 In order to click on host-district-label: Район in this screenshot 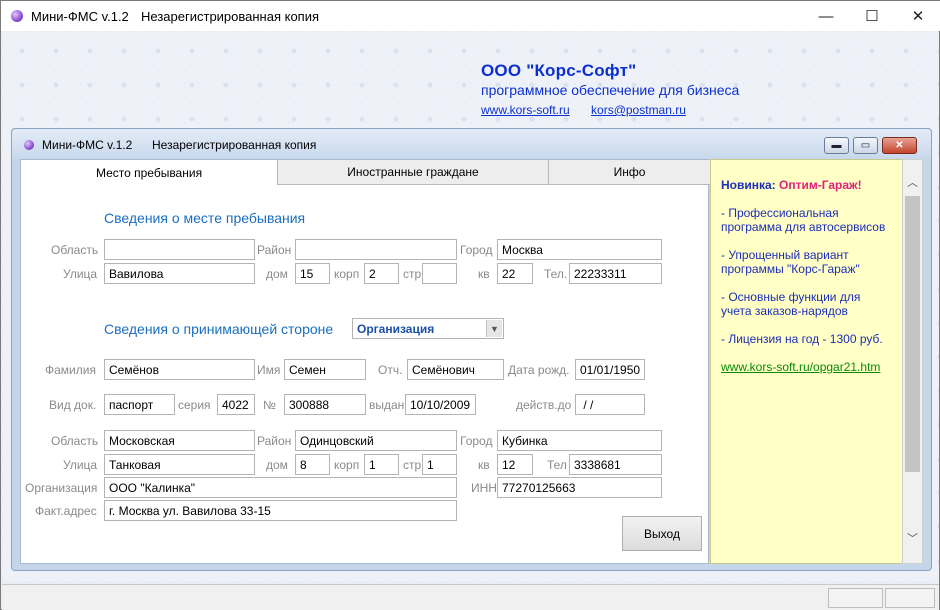, I will do `click(274, 441)`.